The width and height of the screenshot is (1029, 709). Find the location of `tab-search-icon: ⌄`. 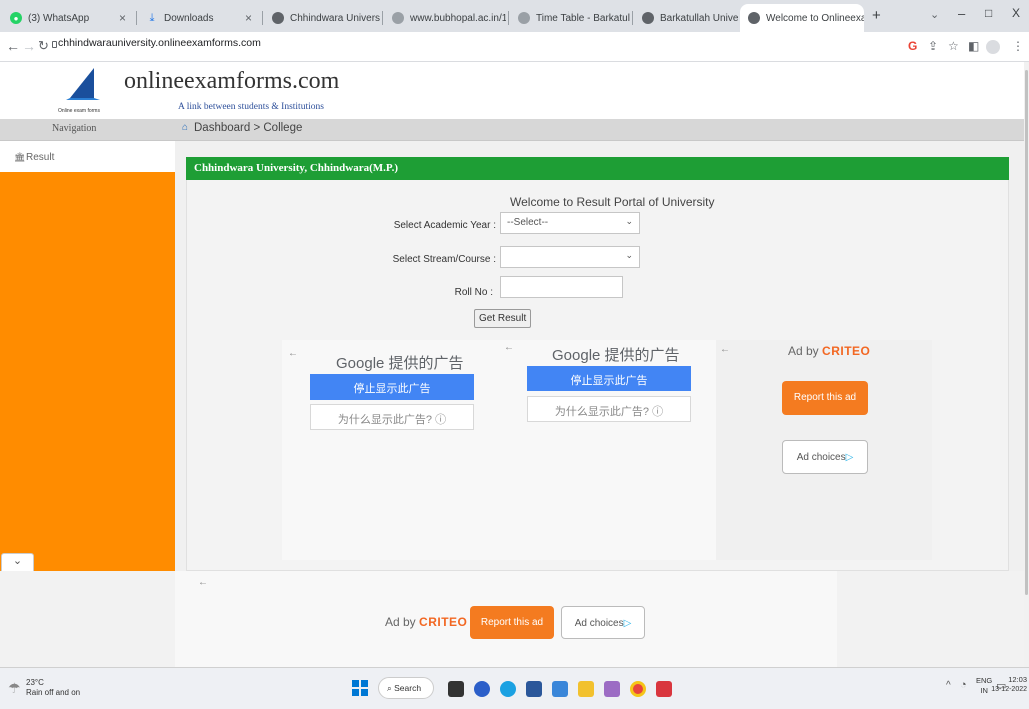

tab-search-icon: ⌄ is located at coordinates (934, 14).